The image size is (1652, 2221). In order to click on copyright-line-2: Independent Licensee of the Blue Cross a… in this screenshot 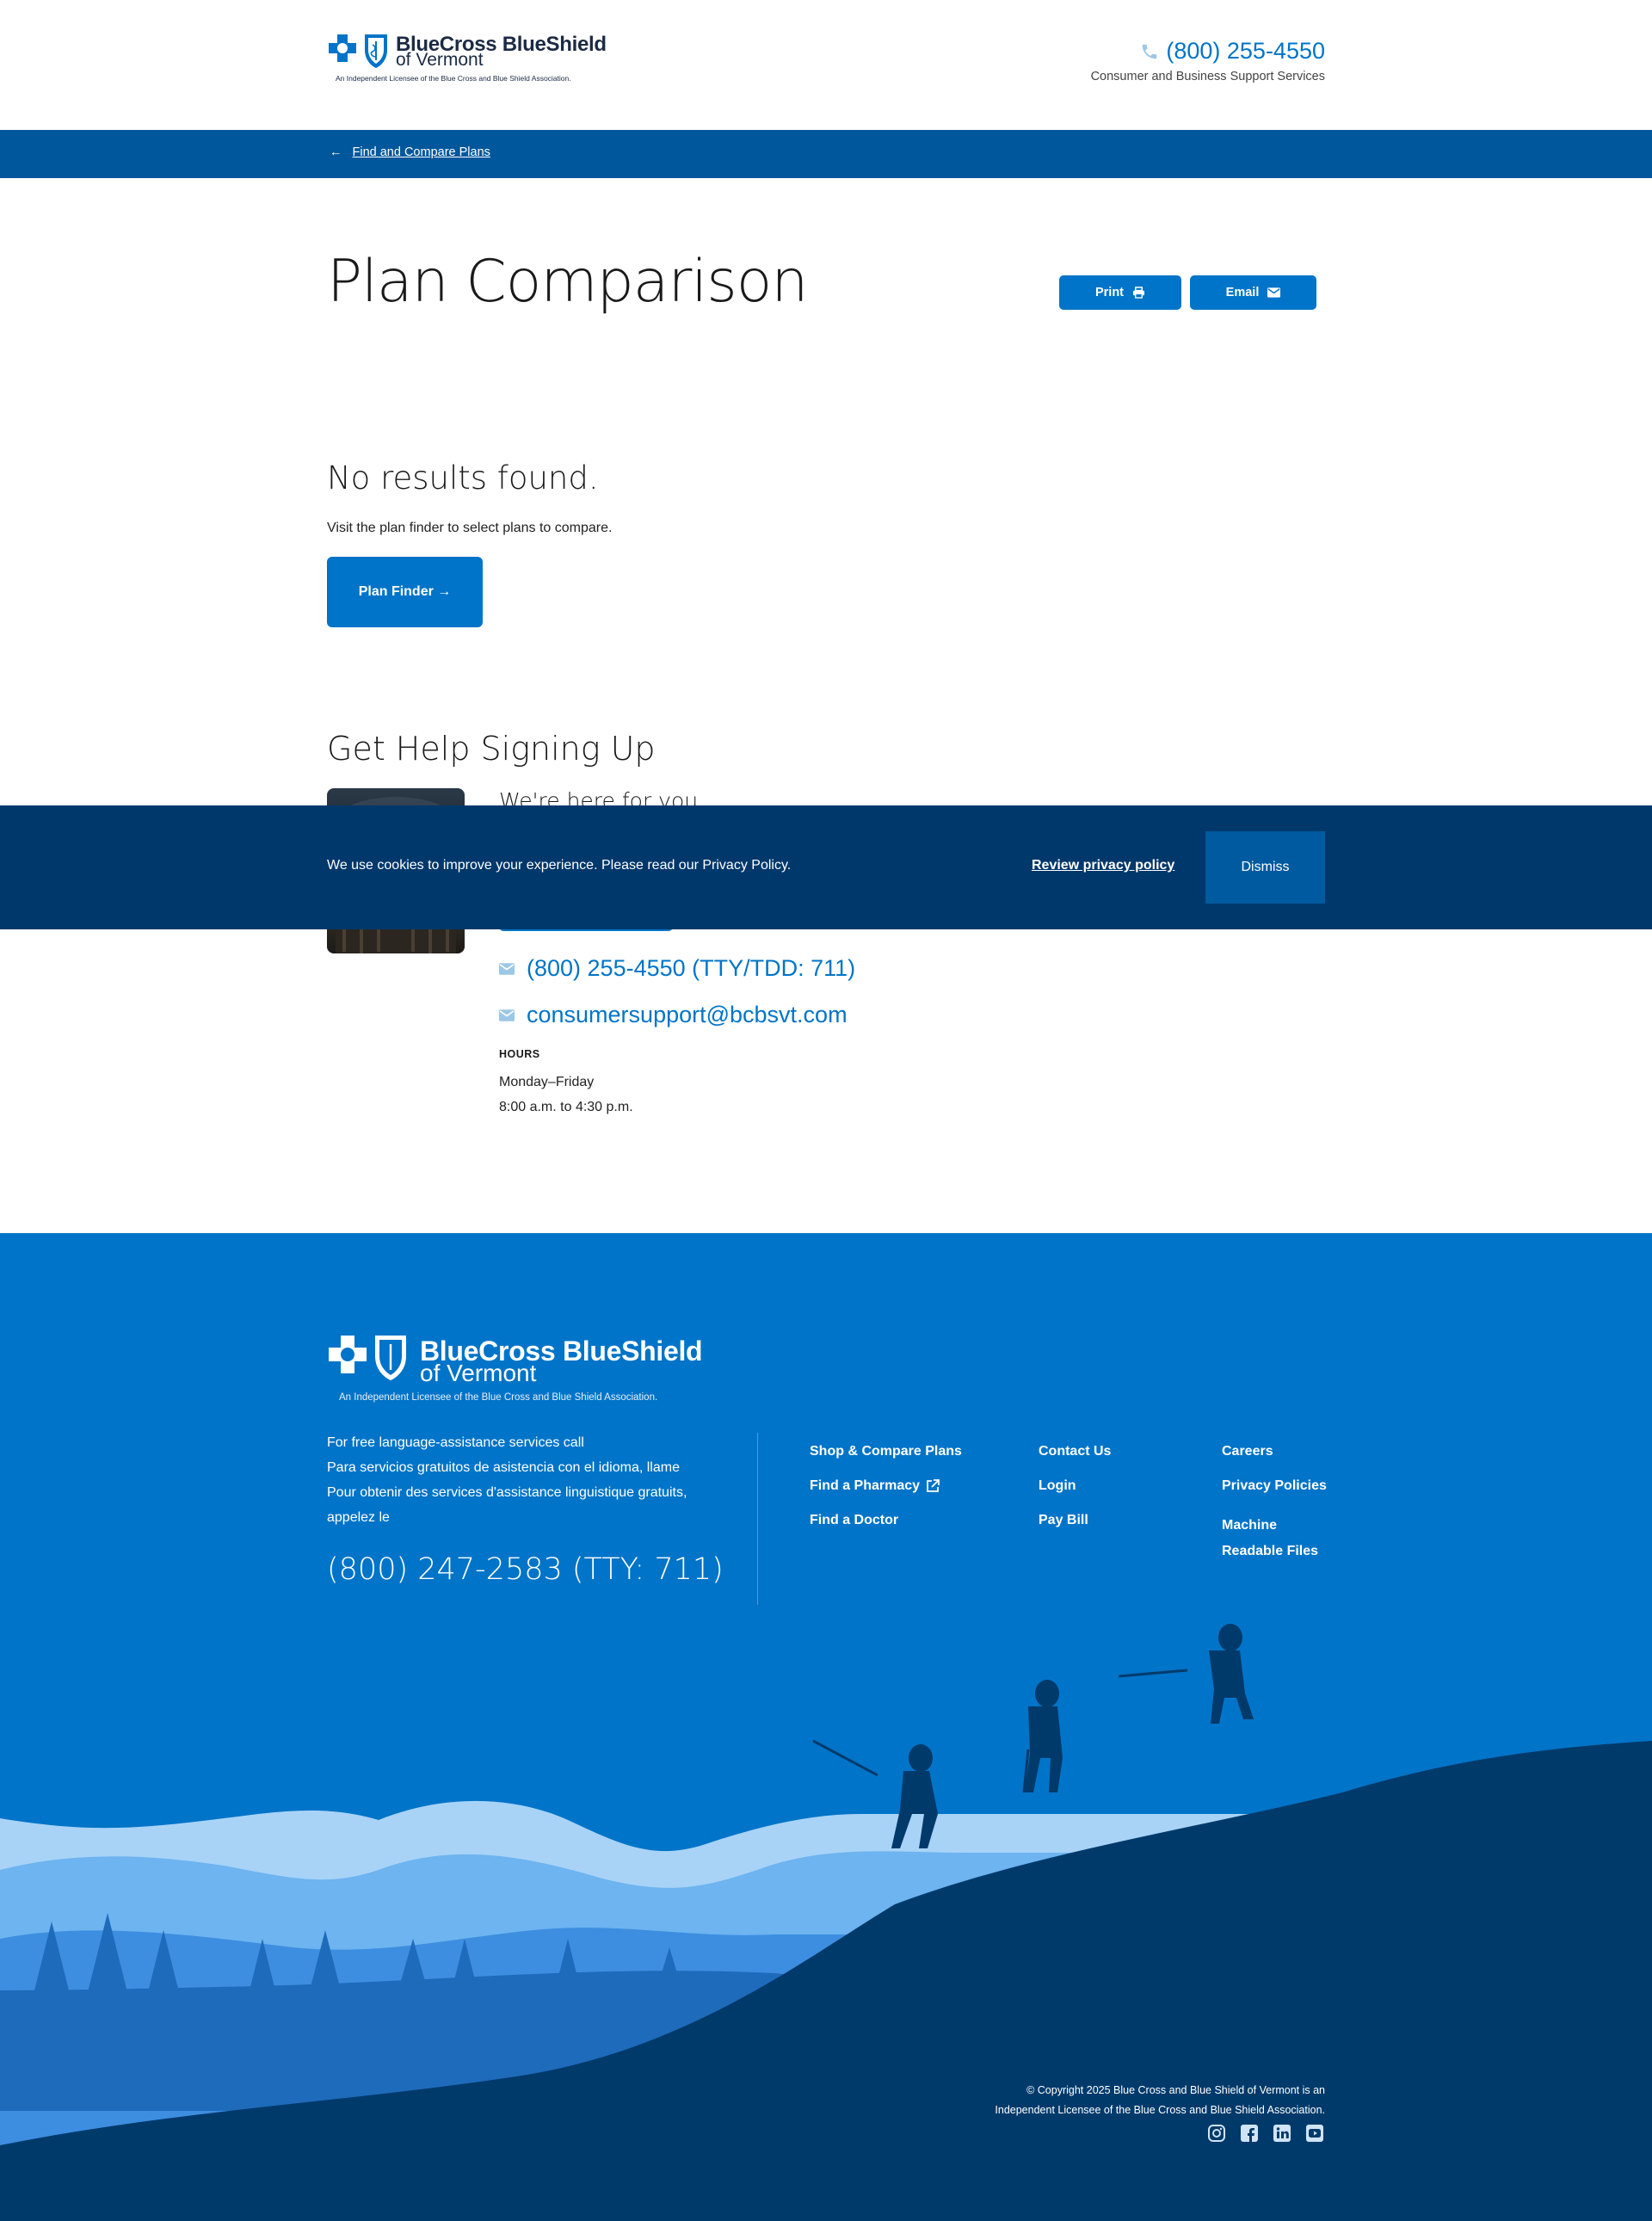, I will do `click(1160, 2110)`.